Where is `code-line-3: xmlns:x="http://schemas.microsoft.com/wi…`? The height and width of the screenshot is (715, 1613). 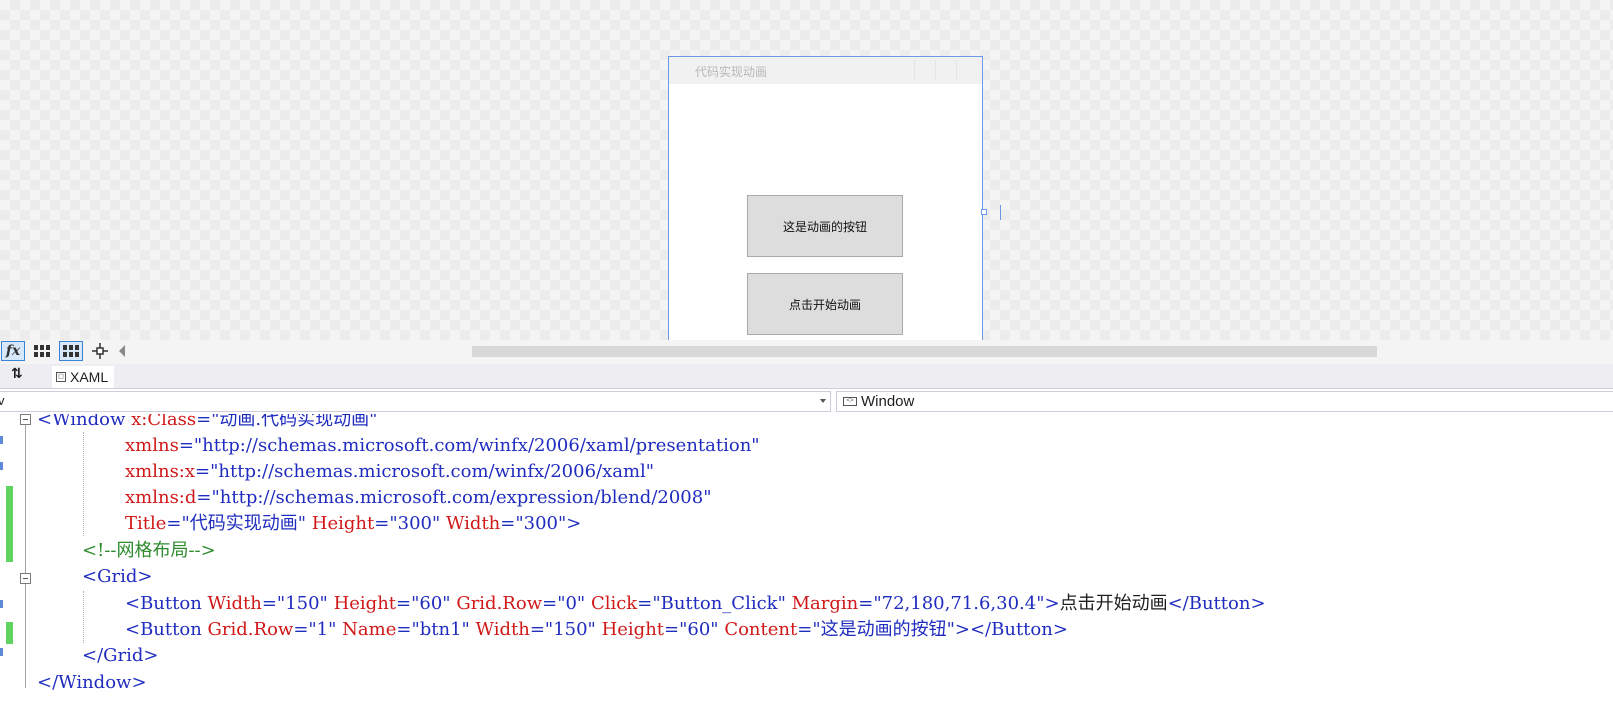
code-line-3: xmlns:x="http://schemas.microsoft.com/wi… is located at coordinates (390, 471).